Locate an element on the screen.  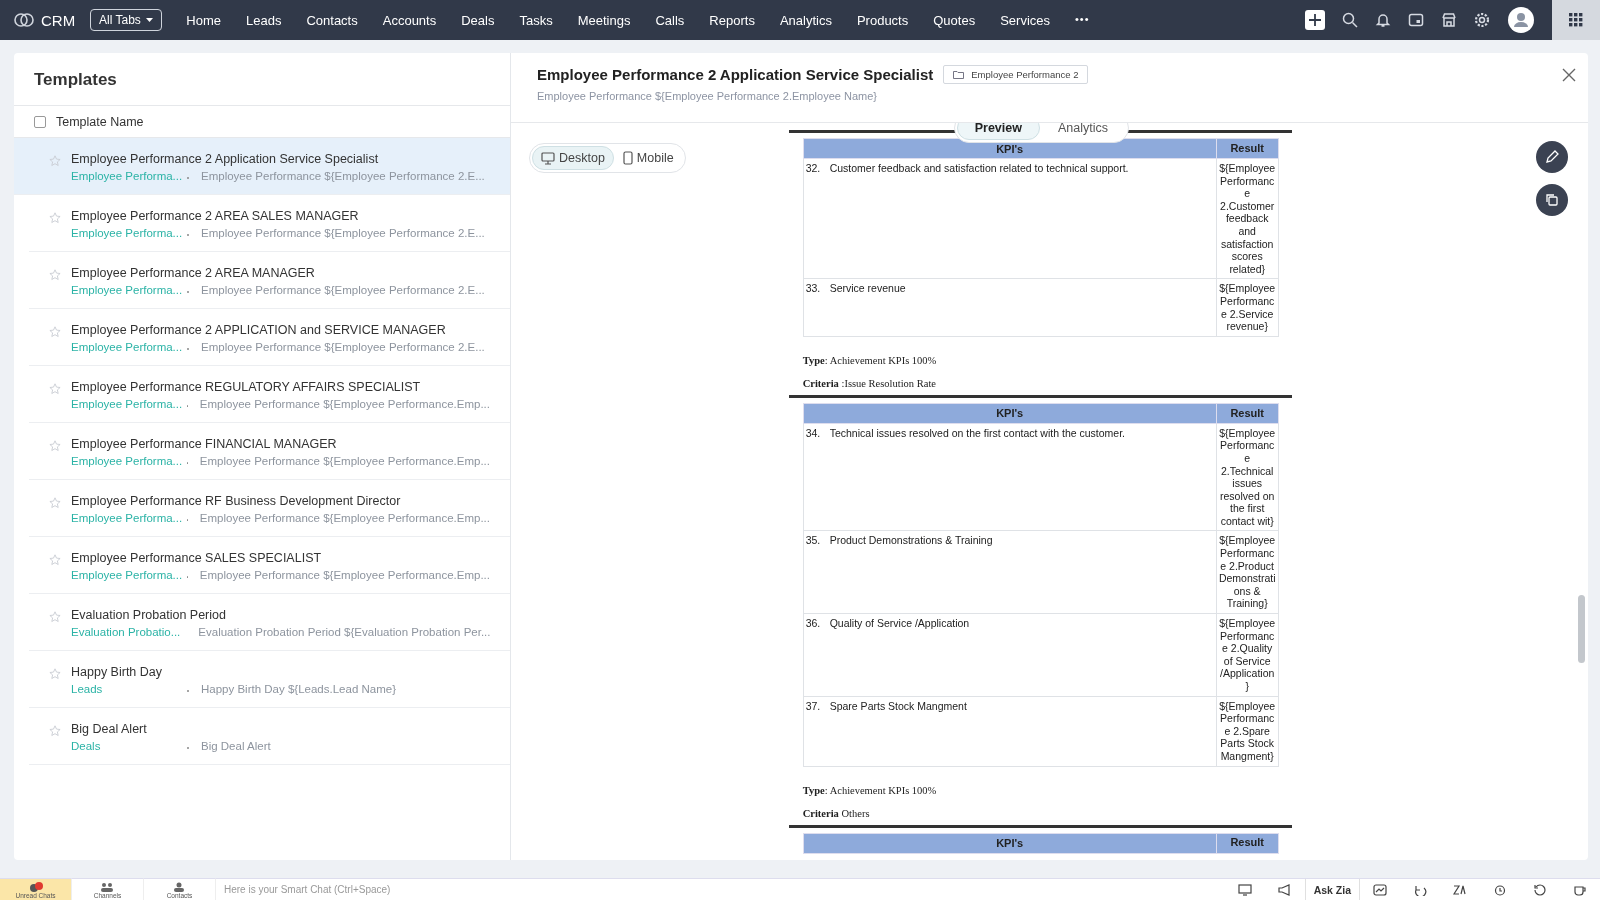
brand-name: CRM is located at coordinates (58, 20).